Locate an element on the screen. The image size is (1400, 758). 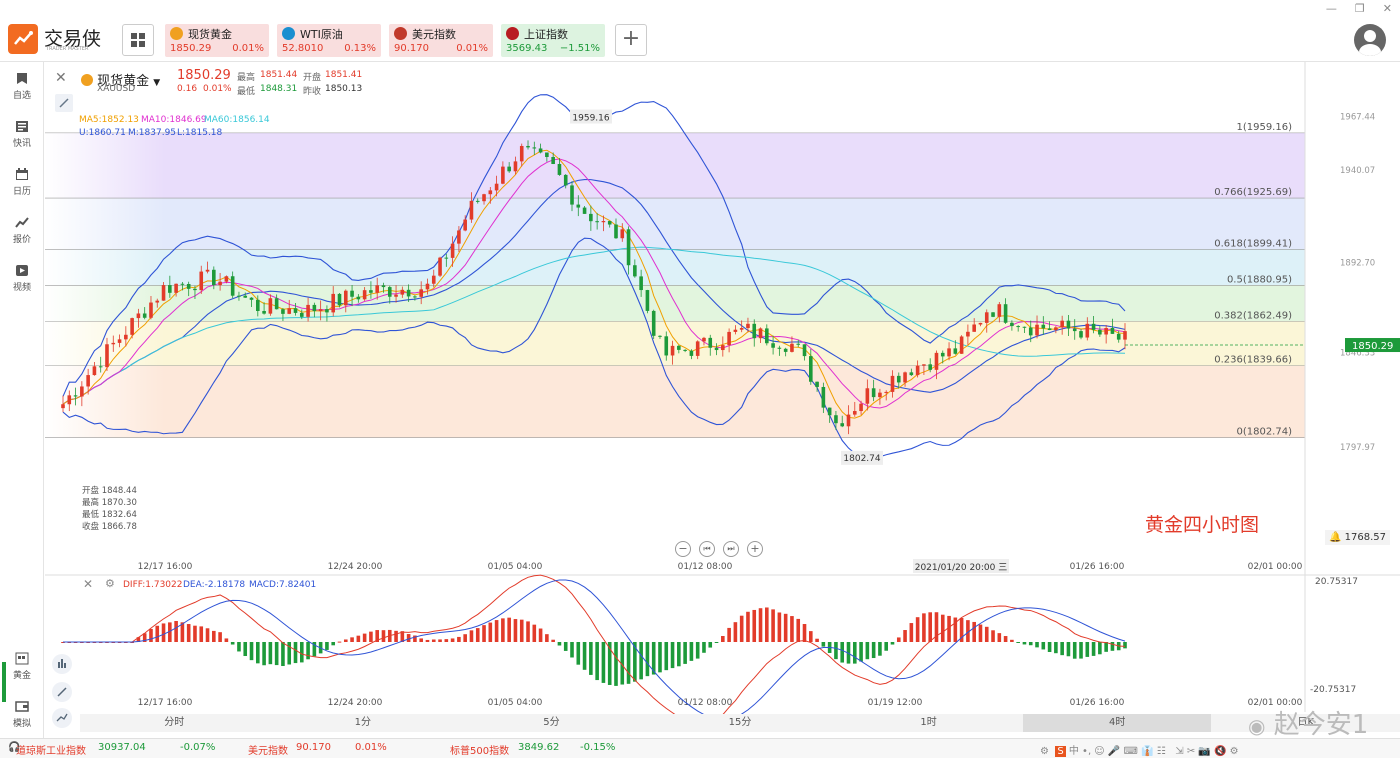
x-axis-label: 12/17 16:00 is located at coordinates (165, 567).